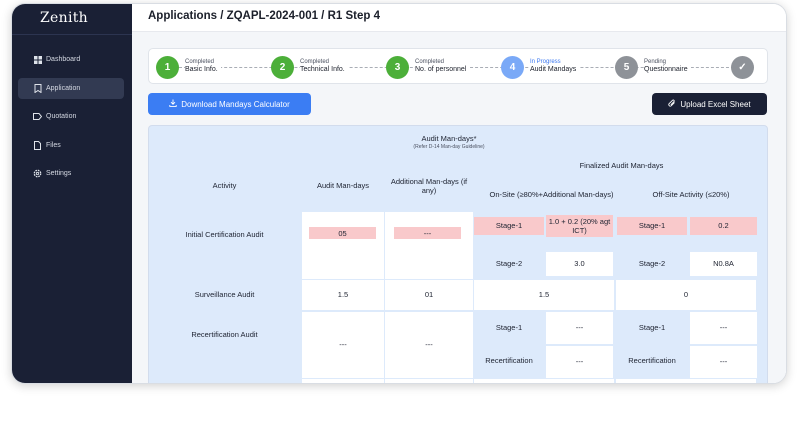 The height and width of the screenshot is (434, 799). I want to click on additional-mandays-surveillance: 01, so click(429, 295).